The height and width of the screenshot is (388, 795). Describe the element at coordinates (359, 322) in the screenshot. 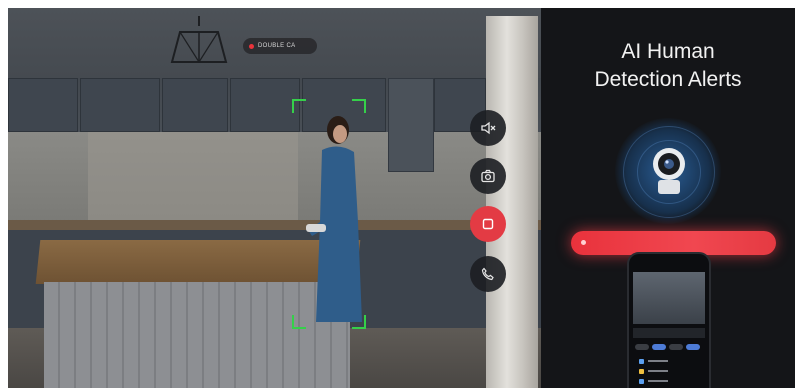

I see `detection-corner-bottom-right` at that location.